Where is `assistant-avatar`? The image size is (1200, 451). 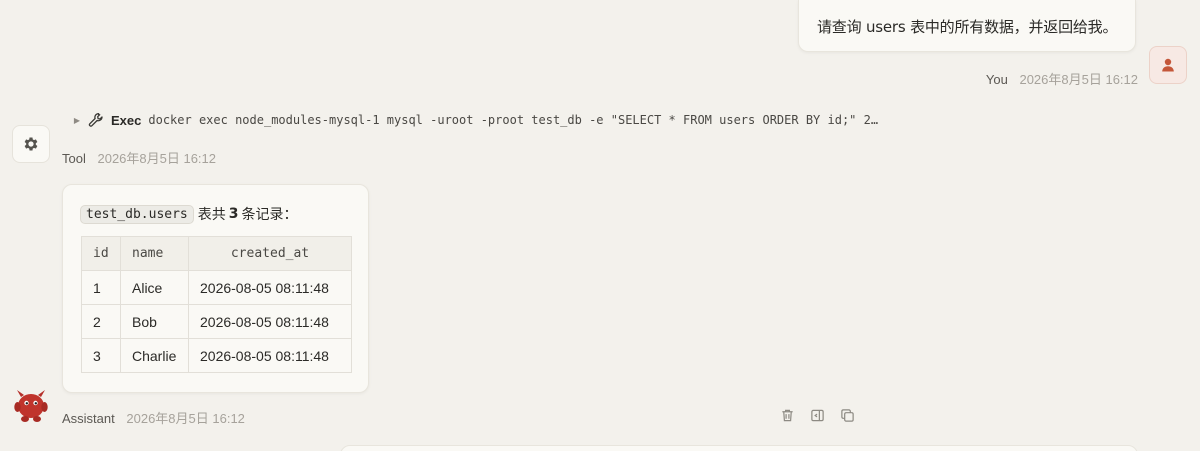 assistant-avatar is located at coordinates (31, 406).